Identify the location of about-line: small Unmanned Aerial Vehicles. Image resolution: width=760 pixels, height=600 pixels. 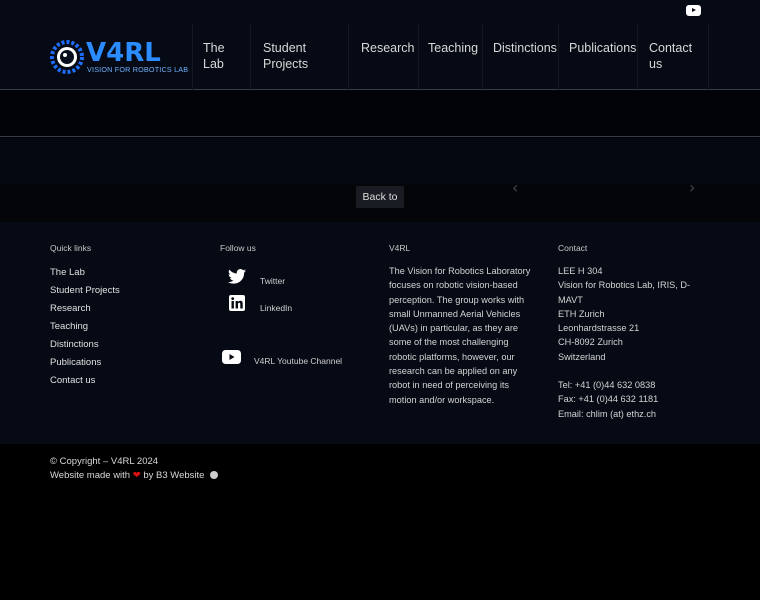
(455, 313).